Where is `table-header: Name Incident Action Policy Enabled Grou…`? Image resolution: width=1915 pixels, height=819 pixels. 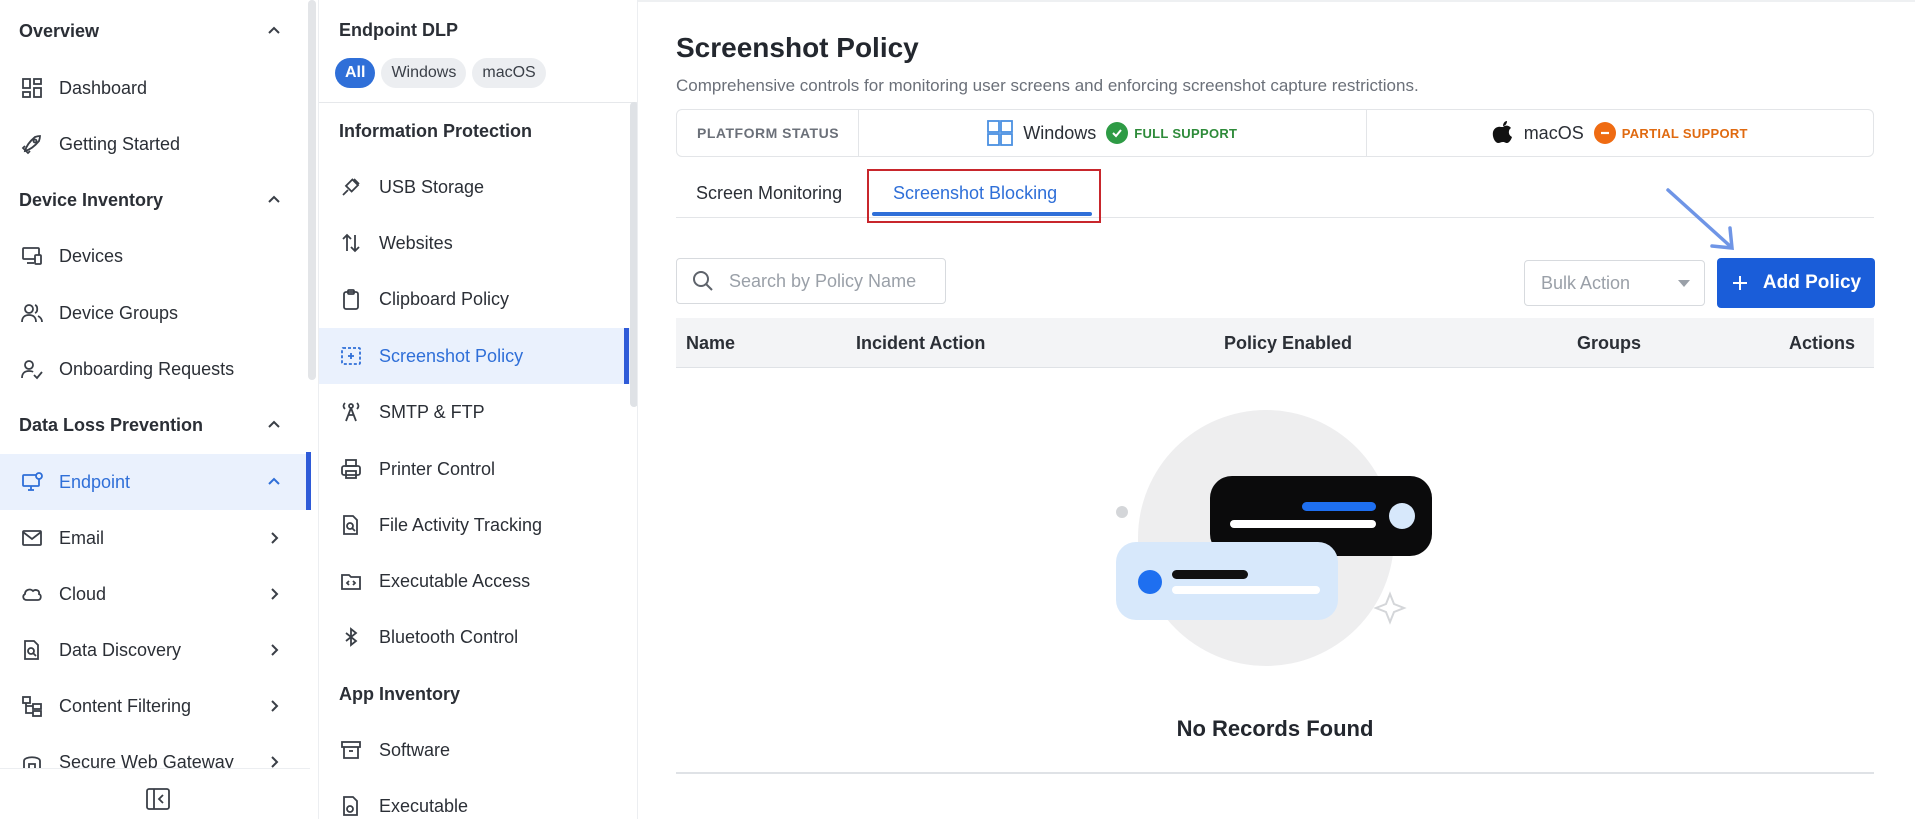 table-header: Name Incident Action Policy Enabled Grou… is located at coordinates (1275, 343).